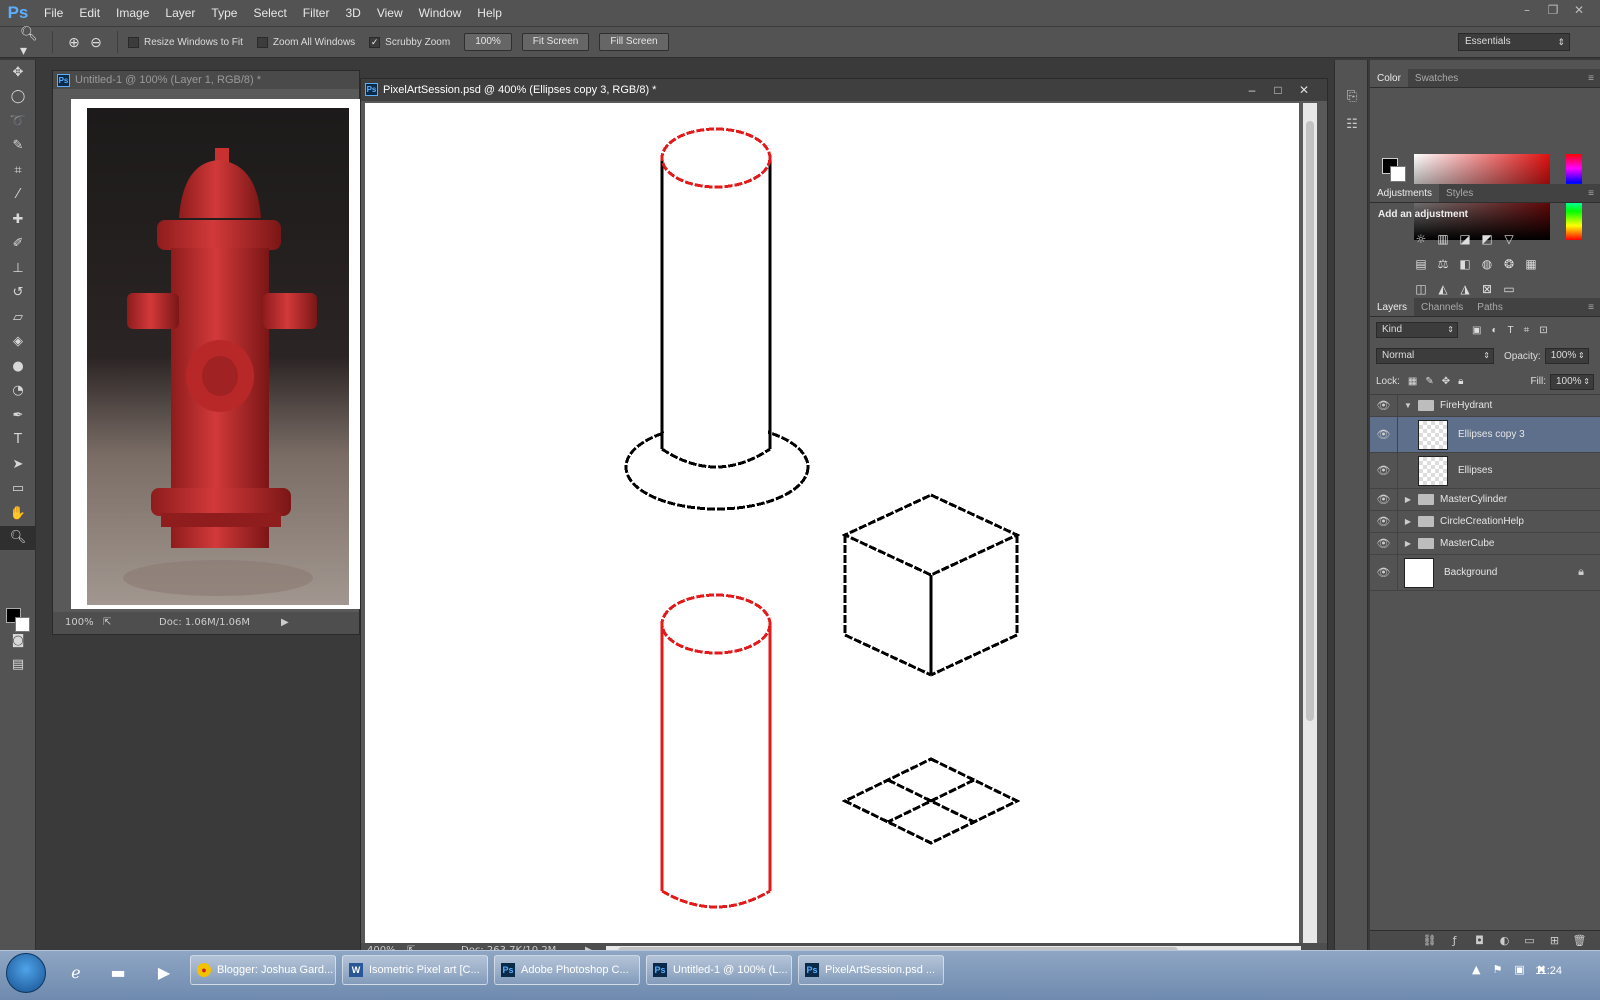 The image size is (1600, 1000). Describe the element at coordinates (18, 342) in the screenshot. I see `paint-bucket-tool-icon: ◈` at that location.